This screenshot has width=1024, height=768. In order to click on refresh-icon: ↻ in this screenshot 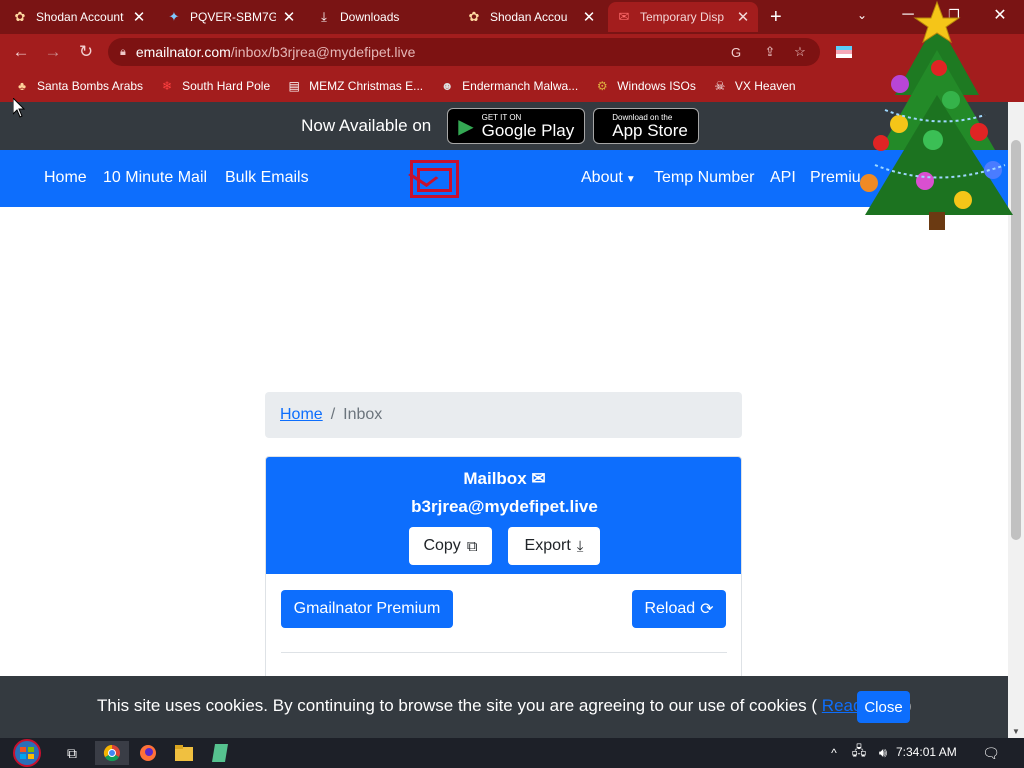, I will do `click(86, 51)`.